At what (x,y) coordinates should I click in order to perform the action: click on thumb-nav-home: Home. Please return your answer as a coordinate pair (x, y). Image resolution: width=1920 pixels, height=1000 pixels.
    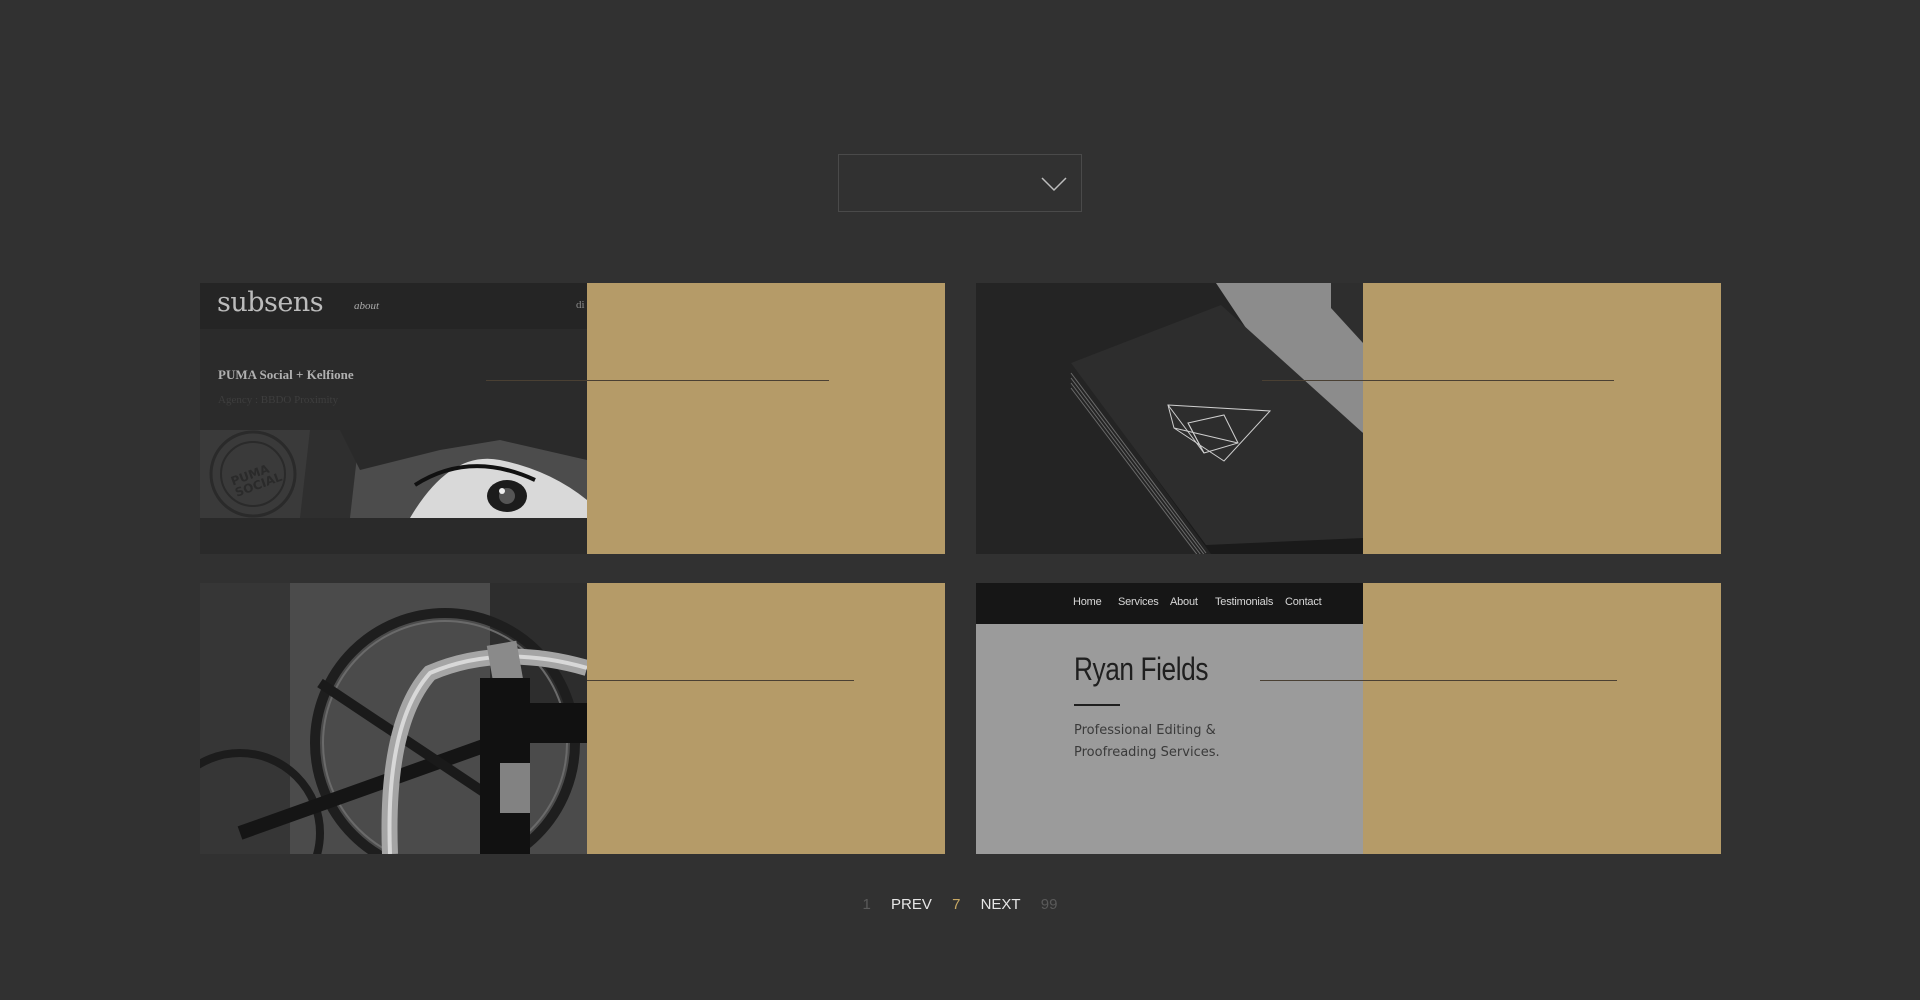
    Looking at the image, I should click on (1087, 602).